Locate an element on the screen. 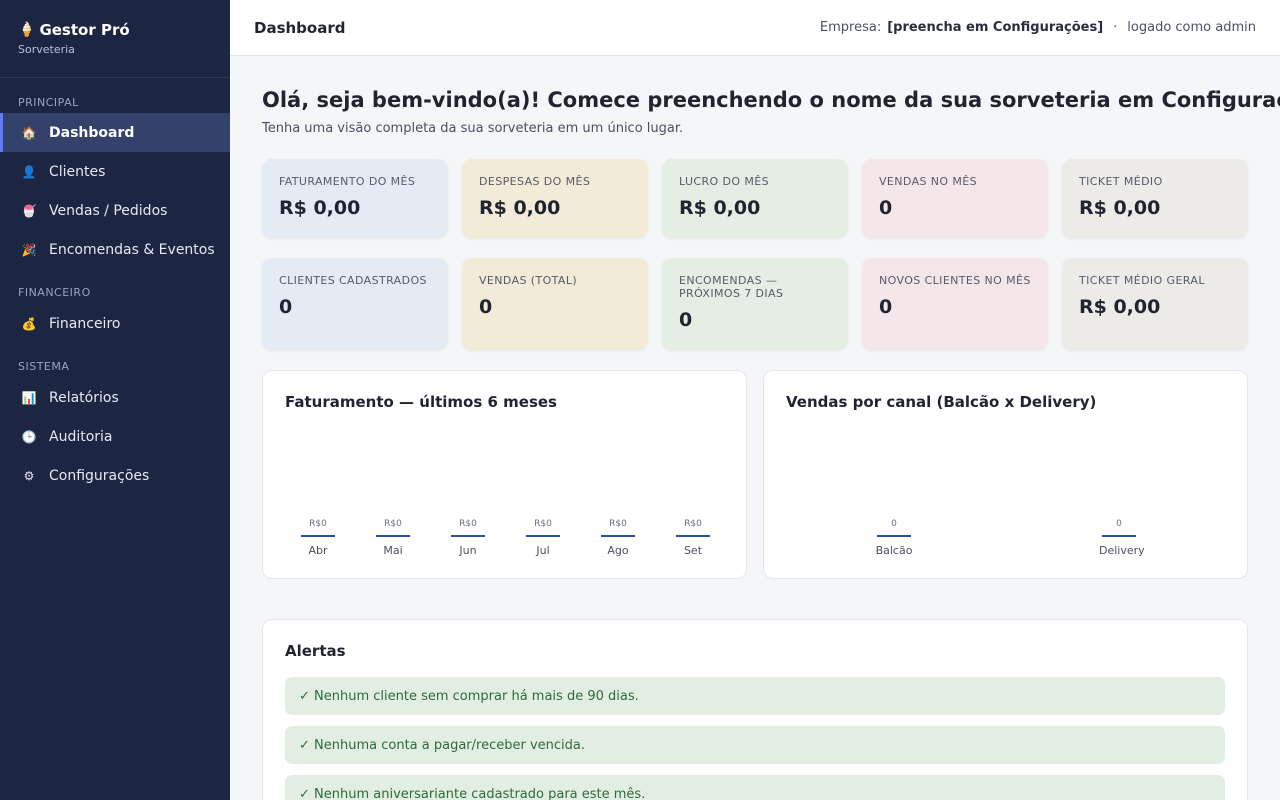  kpi-card-encomendas-7-dias: ENCOMENDAS — PRÓXIMOS 7 DIAS 0 is located at coordinates (755, 304).